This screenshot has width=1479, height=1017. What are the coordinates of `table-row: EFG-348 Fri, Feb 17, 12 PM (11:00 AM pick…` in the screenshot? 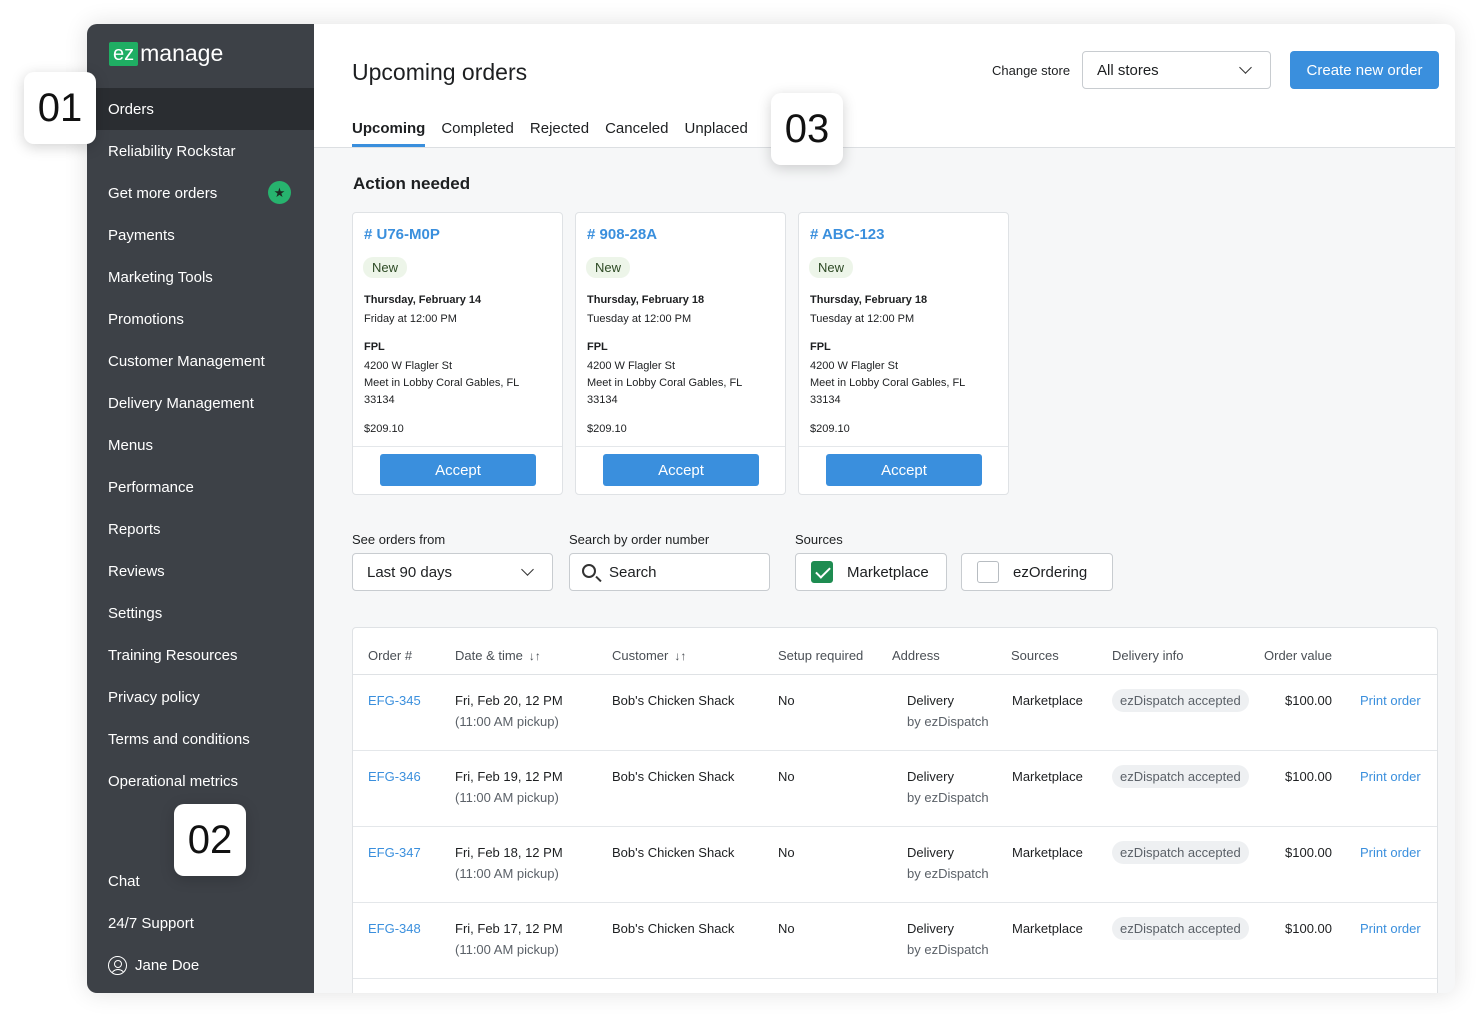 It's located at (895, 941).